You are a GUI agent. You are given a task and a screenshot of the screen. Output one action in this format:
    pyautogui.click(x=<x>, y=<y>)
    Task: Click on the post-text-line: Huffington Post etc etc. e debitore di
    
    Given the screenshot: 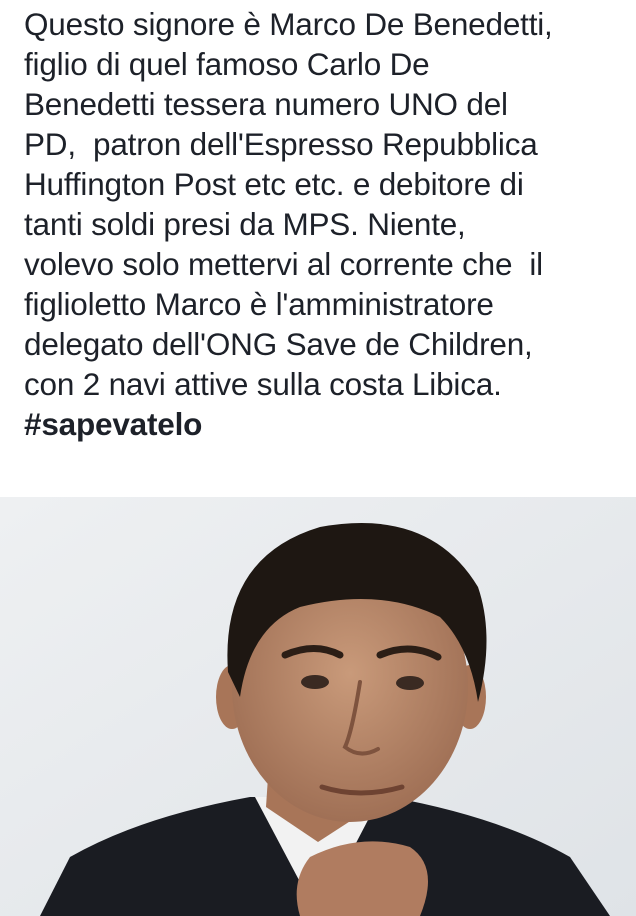 What is the action you would take?
    pyautogui.click(x=274, y=184)
    